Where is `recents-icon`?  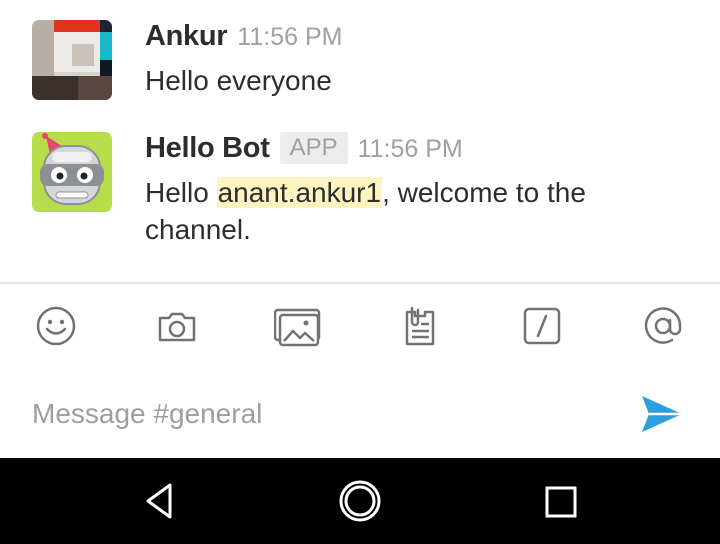
recents-icon is located at coordinates (561, 502).